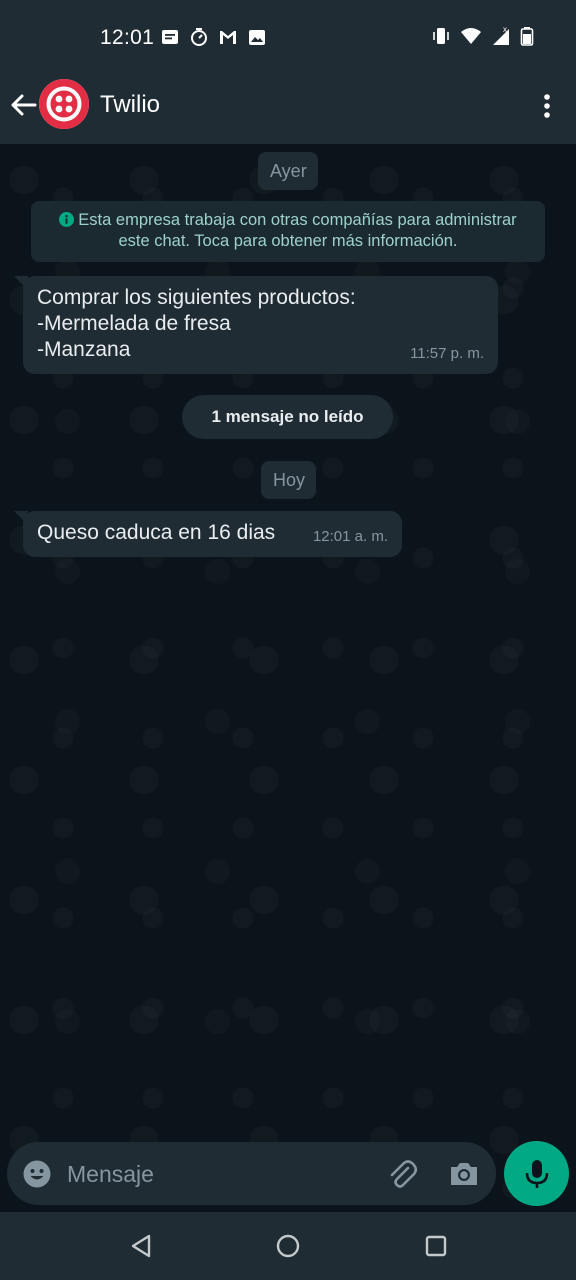  Describe the element at coordinates (288, 1246) in the screenshot. I see `nav-home-icon` at that location.